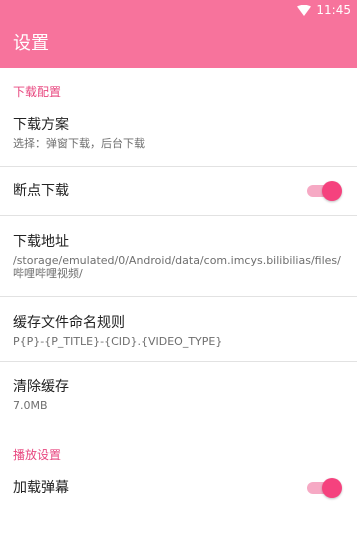  What do you see at coordinates (304, 10) in the screenshot?
I see `wifi-icon` at bounding box center [304, 10].